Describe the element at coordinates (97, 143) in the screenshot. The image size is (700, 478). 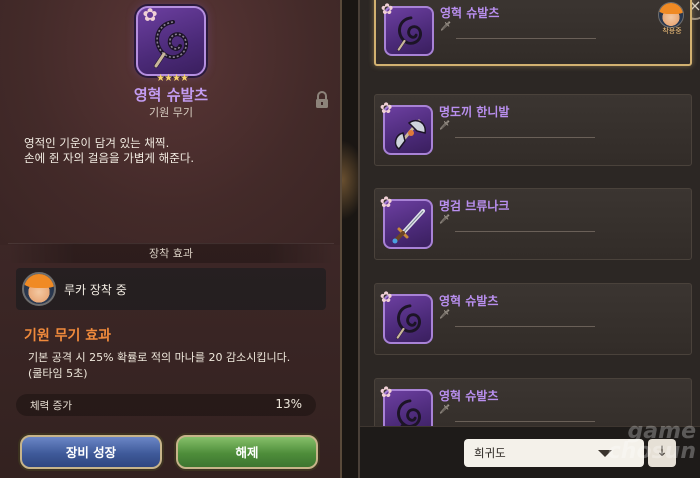
I see `description-line: 영적인 기운이 담겨 있는 채찍.` at that location.